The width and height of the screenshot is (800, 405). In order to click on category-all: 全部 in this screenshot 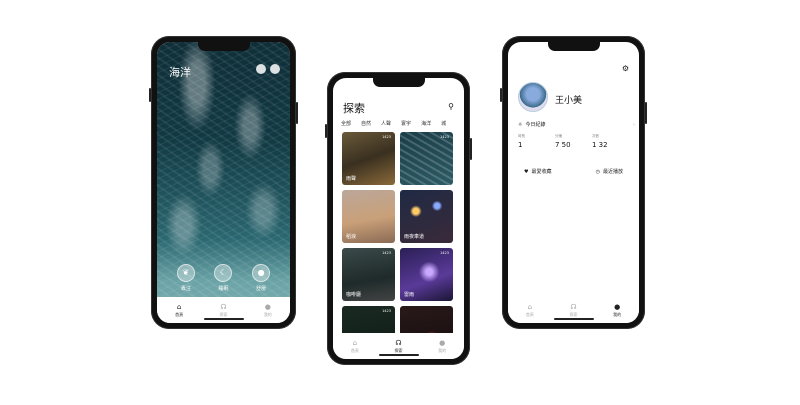, I will do `click(346, 123)`.